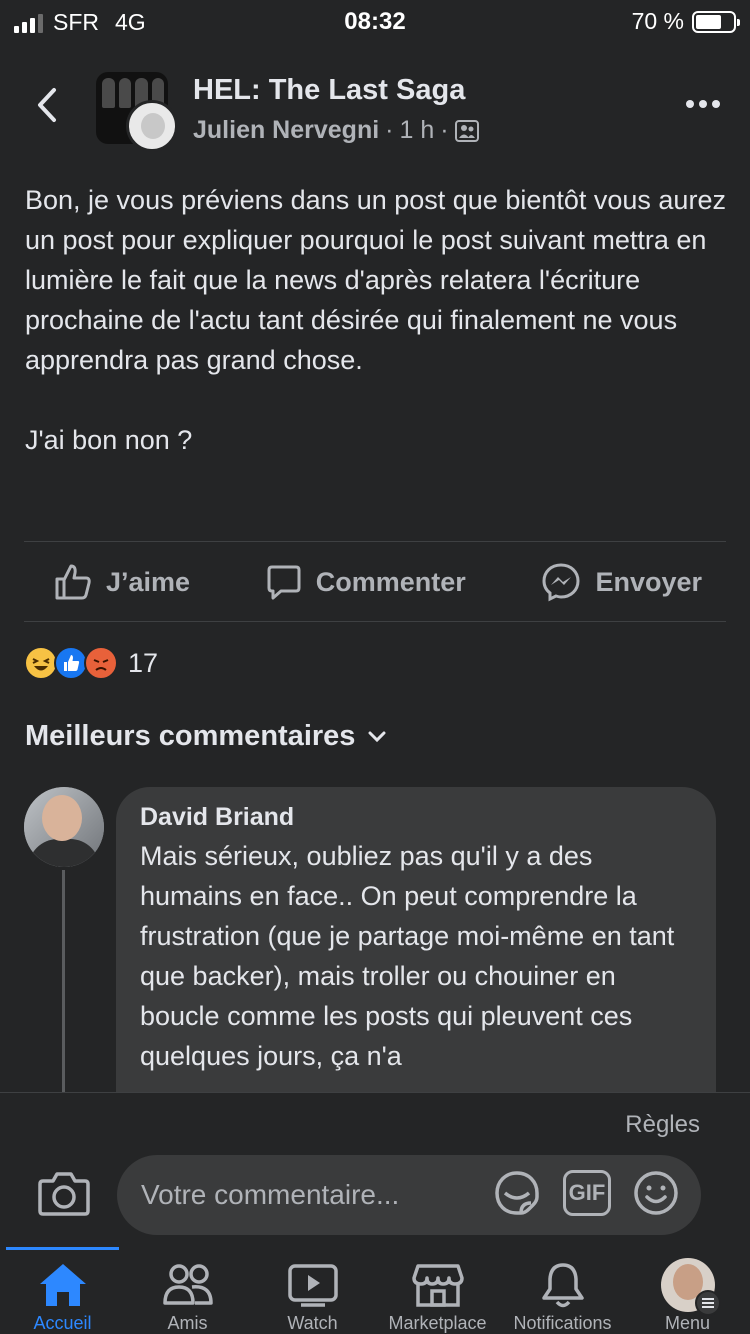 This screenshot has height=1334, width=750. I want to click on like-button: J’aime, so click(122, 582).